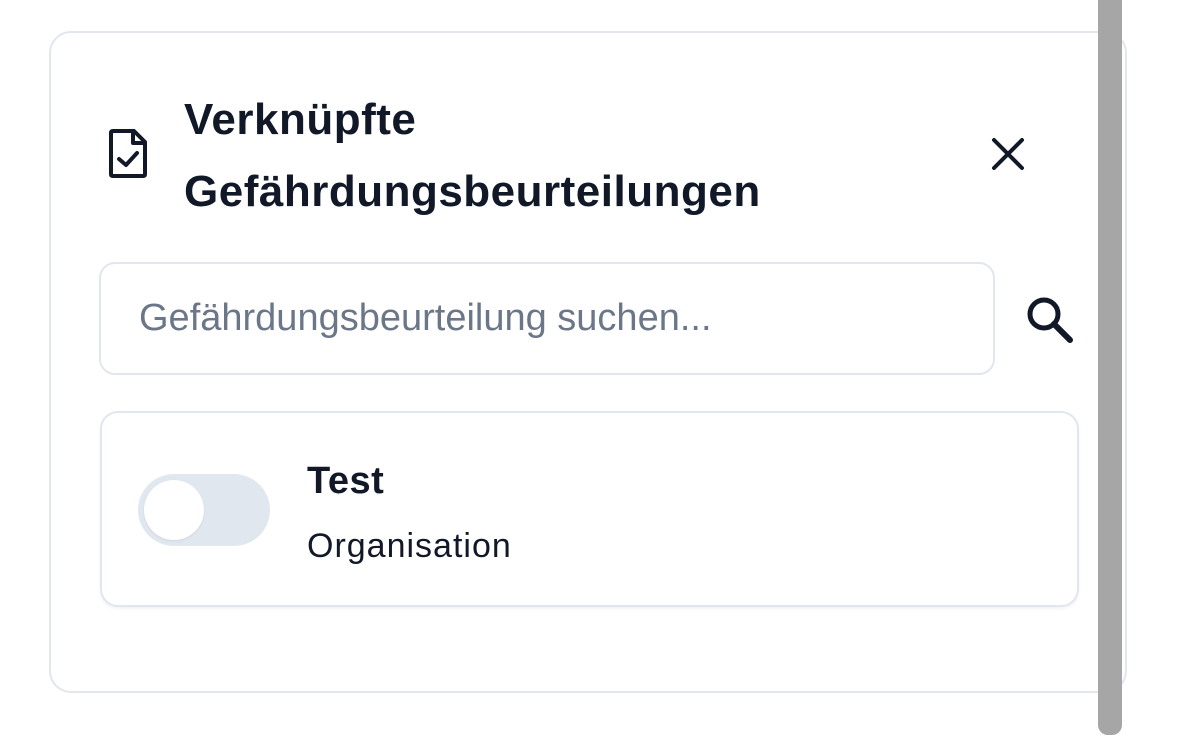  Describe the element at coordinates (174, 510) in the screenshot. I see `toggle-knob` at that location.